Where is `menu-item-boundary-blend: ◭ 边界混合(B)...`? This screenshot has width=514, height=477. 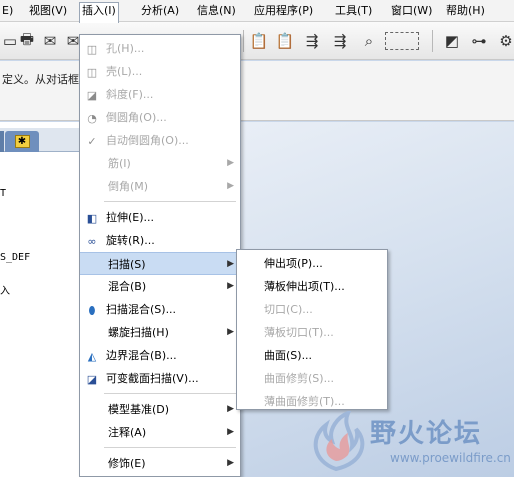
menu-item-boundary-blend: ◭ 边界混合(B)... is located at coordinates (160, 355).